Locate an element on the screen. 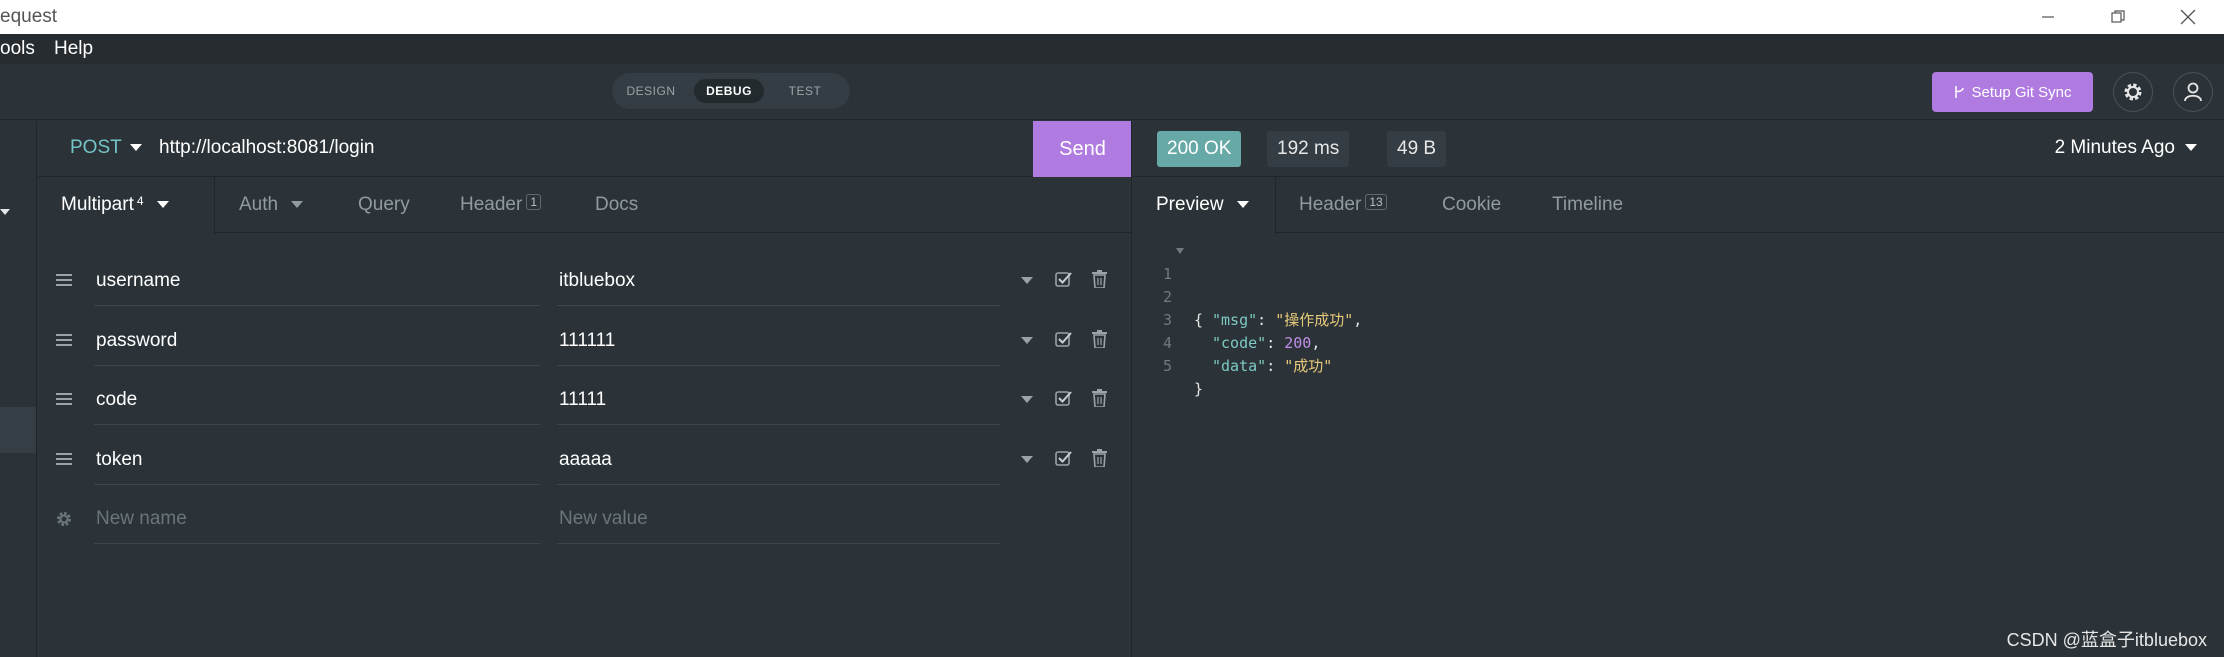  setup-git-sync-label: Setup Git Sync is located at coordinates (2021, 92).